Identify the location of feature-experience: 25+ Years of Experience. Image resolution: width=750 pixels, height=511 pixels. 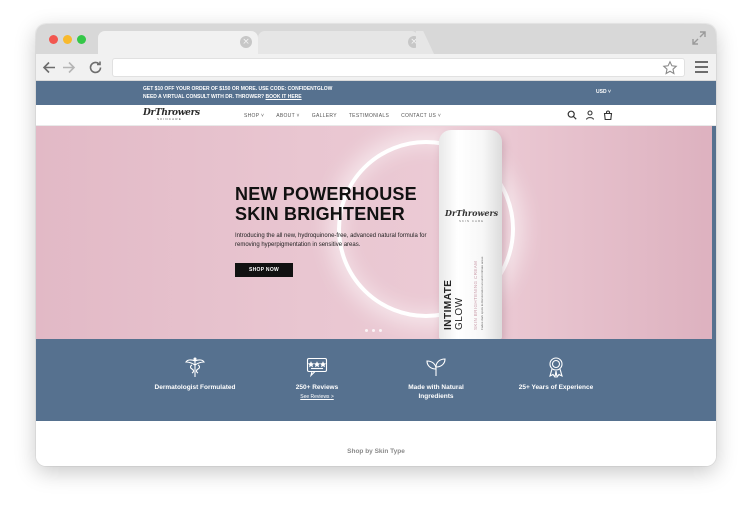
(556, 374).